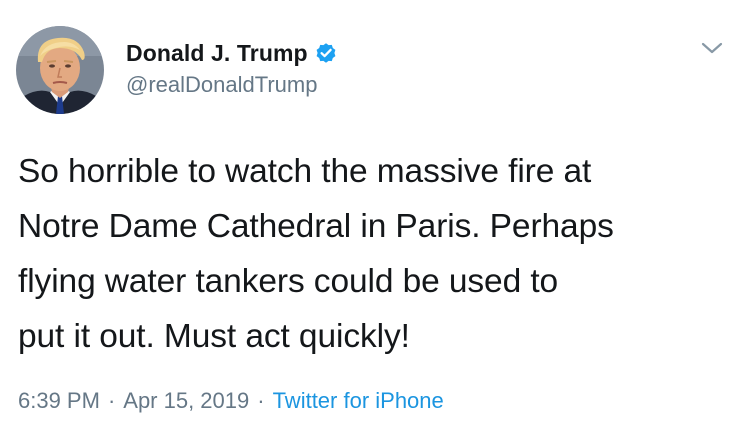 Image resolution: width=750 pixels, height=439 pixels. What do you see at coordinates (221, 85) in the screenshot?
I see `author-handle: @realDonaldTrump` at bounding box center [221, 85].